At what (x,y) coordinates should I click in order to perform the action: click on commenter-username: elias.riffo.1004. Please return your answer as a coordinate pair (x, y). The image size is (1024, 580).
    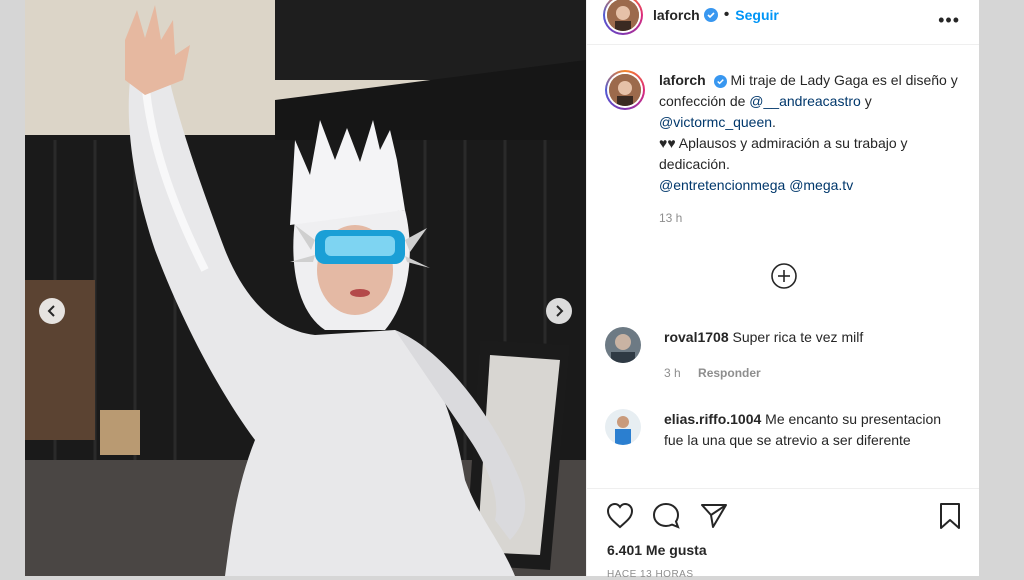
    Looking at the image, I should click on (712, 419).